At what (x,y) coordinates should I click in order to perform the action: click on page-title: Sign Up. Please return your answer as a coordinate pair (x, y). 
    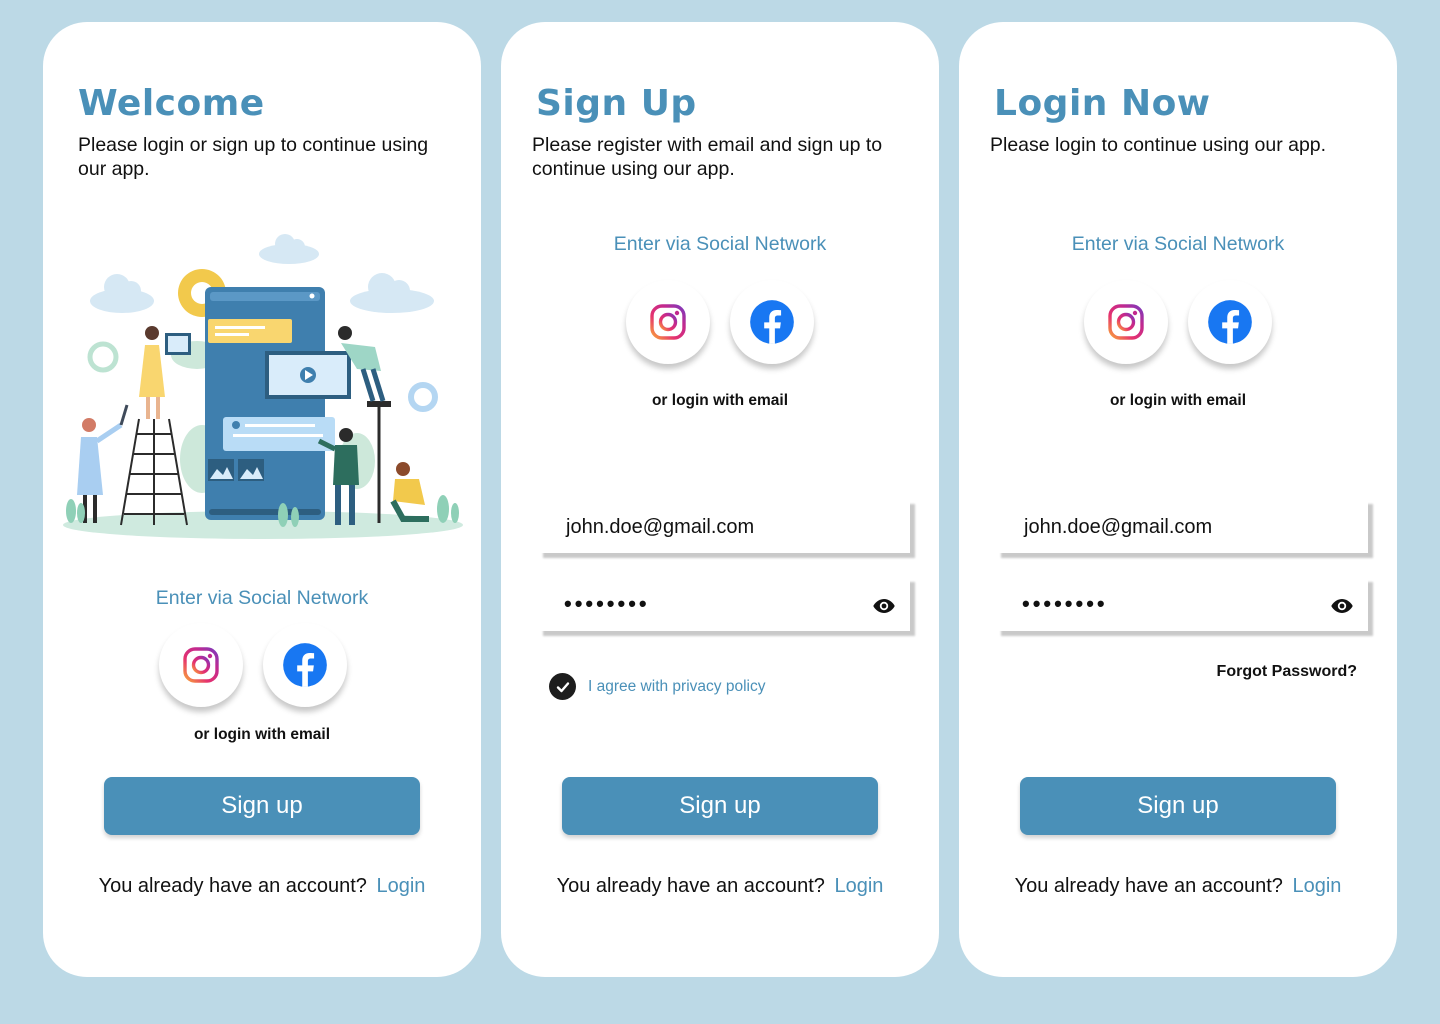
    Looking at the image, I should click on (616, 103).